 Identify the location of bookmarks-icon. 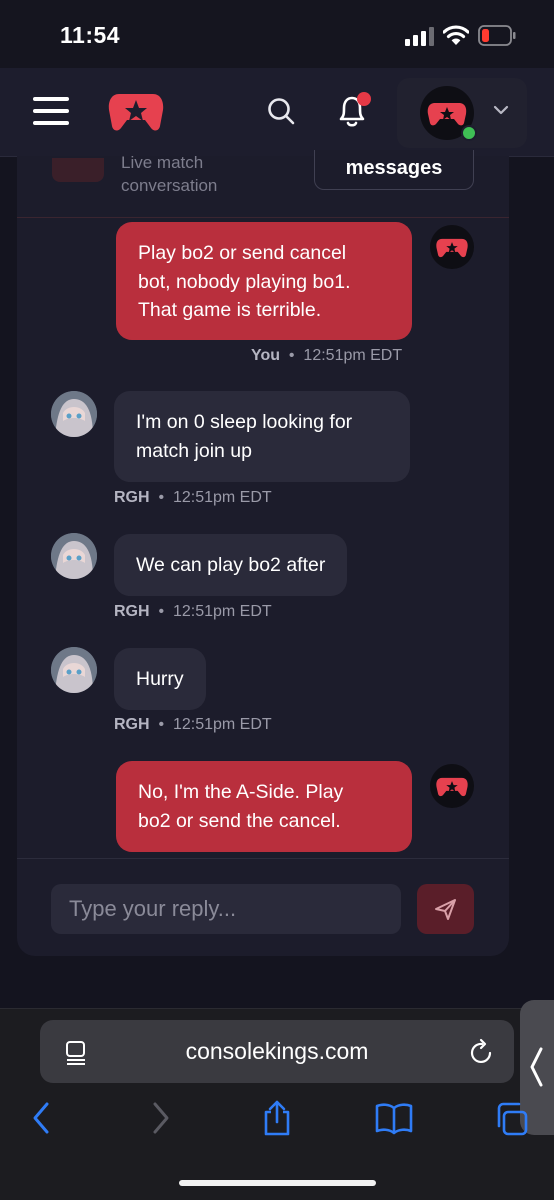
(394, 1118).